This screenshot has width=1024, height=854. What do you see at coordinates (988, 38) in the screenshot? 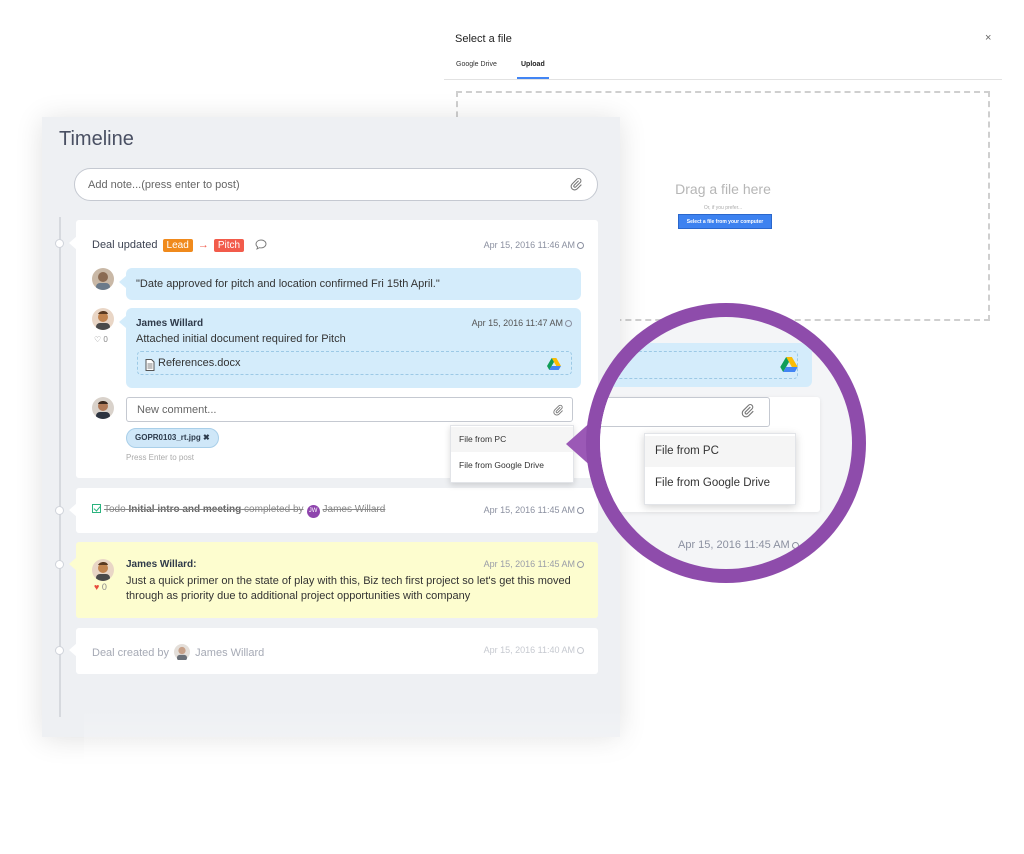
I see `close-icon: ×` at bounding box center [988, 38].